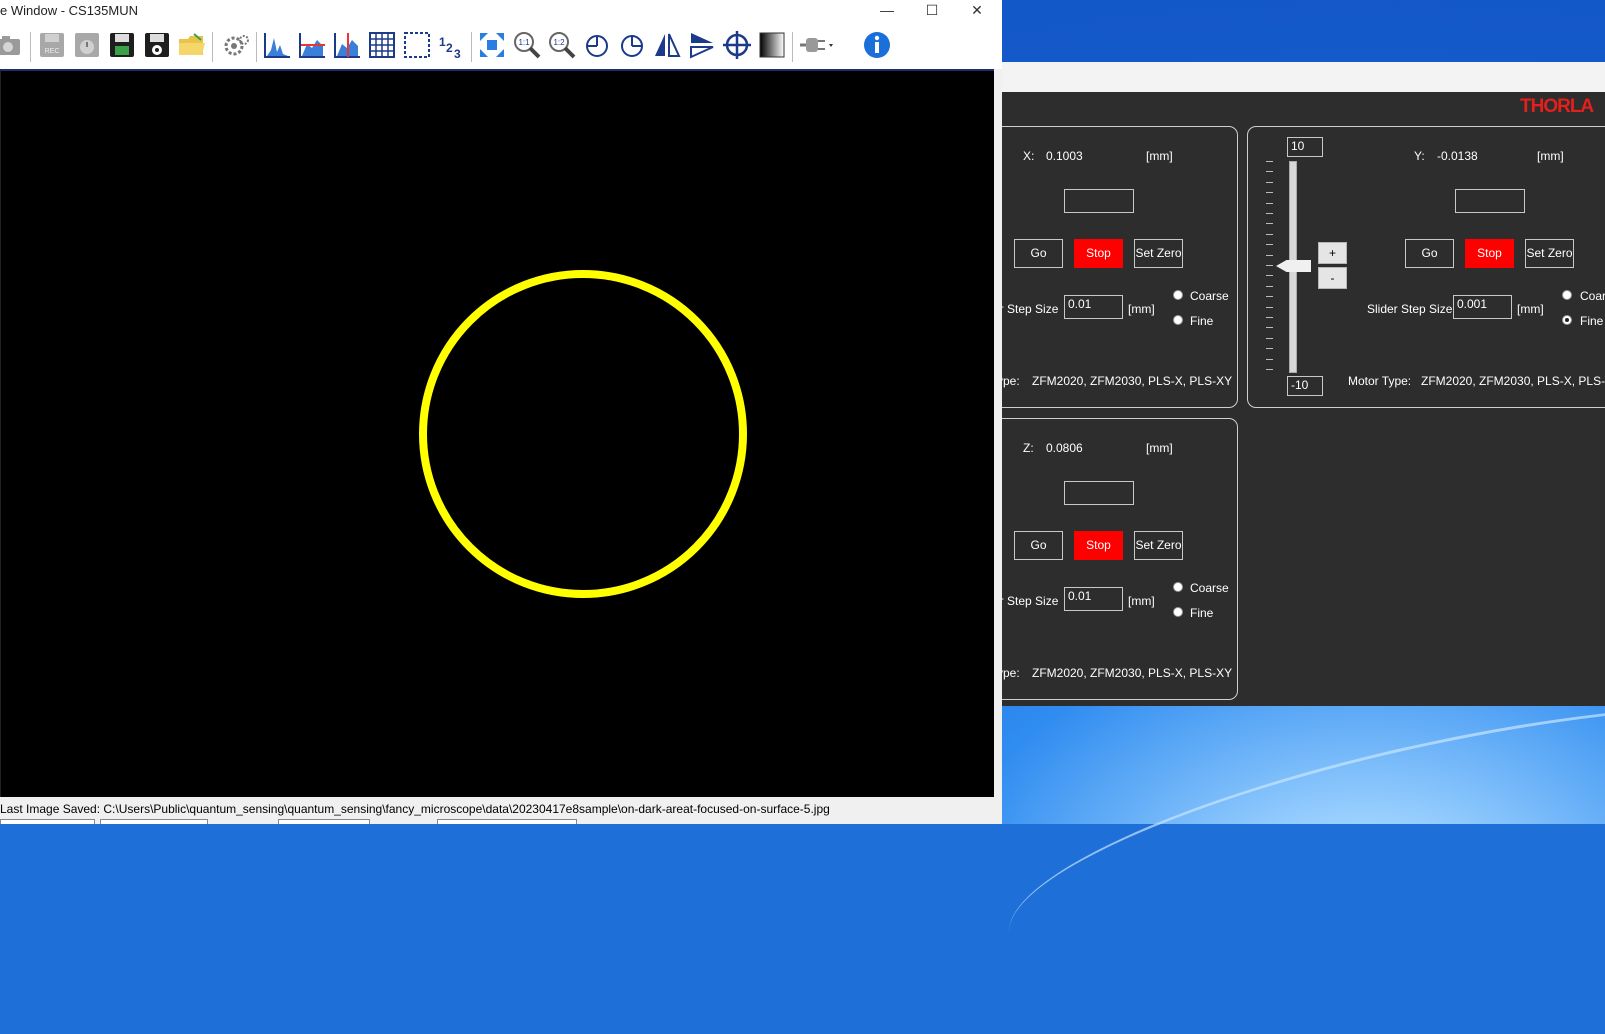 The height and width of the screenshot is (1034, 1605). Describe the element at coordinates (1028, 448) in the screenshot. I see `z-position-label: Z:` at that location.